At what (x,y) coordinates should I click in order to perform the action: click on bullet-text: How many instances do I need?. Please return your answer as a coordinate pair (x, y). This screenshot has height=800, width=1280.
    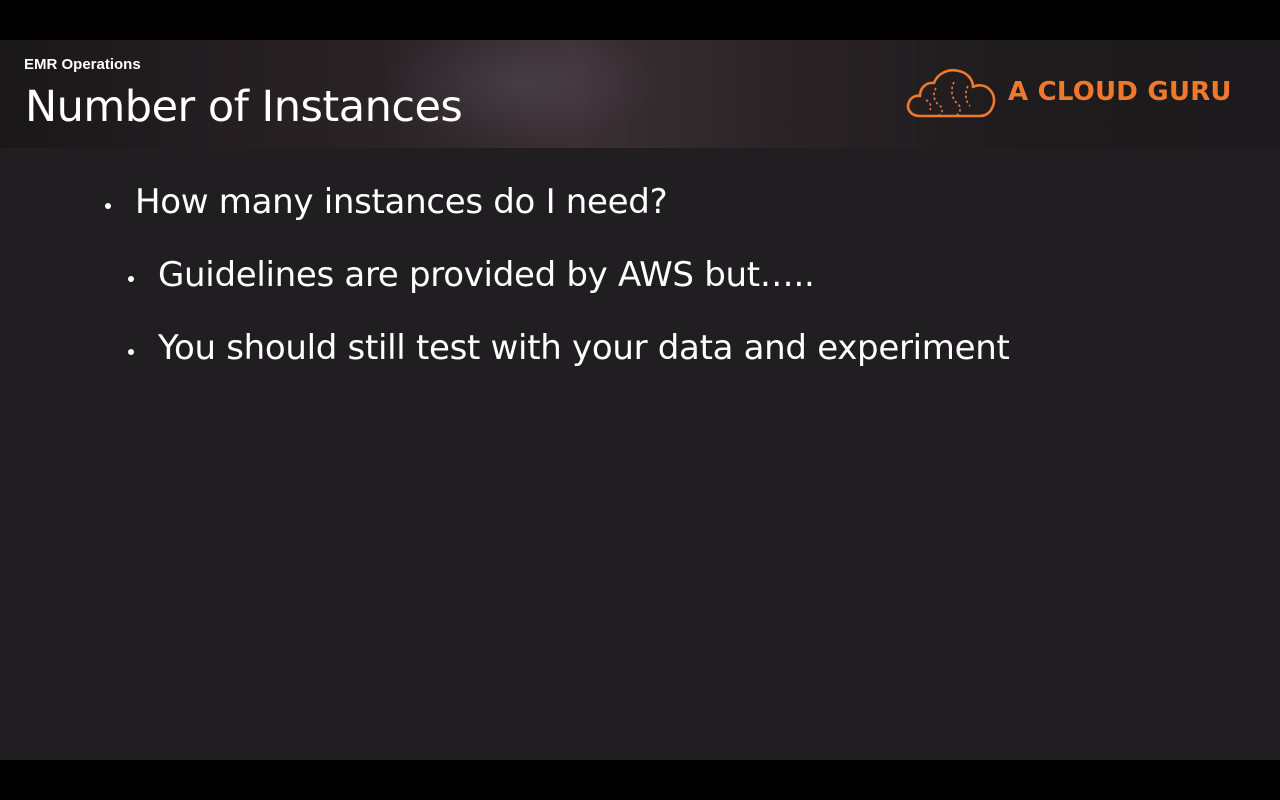
    Looking at the image, I should click on (401, 202).